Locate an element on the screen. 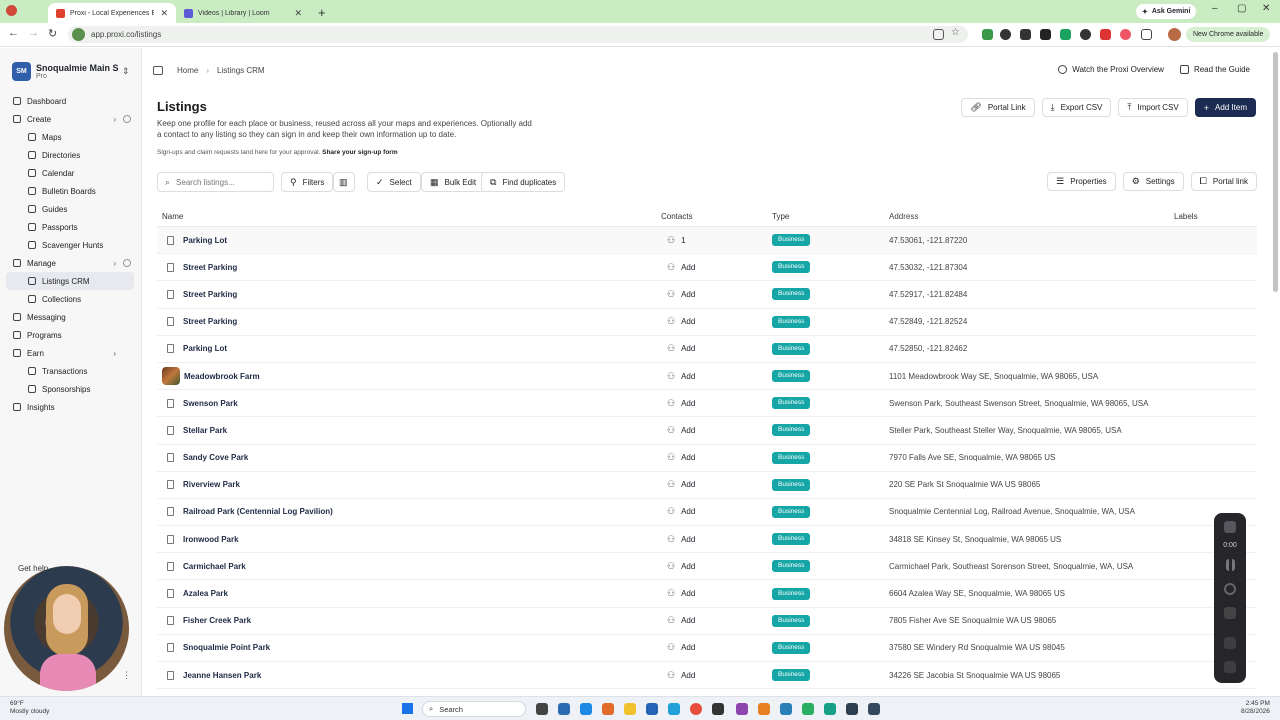 The width and height of the screenshot is (1280, 720). search-input is located at coordinates (221, 182).